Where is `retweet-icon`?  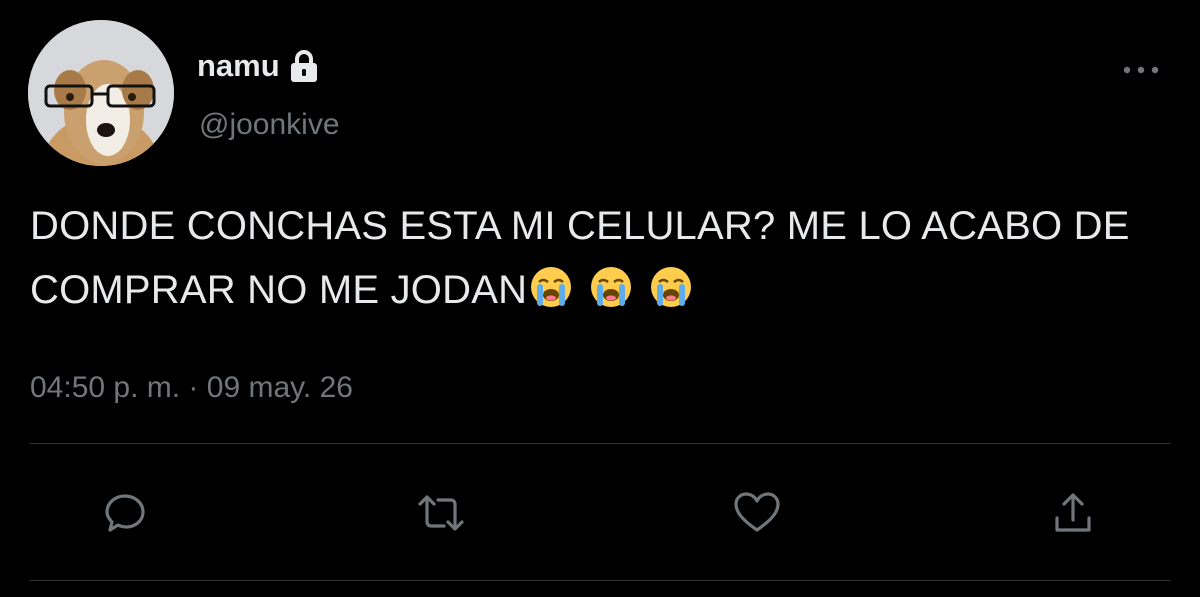
retweet-icon is located at coordinates (441, 513).